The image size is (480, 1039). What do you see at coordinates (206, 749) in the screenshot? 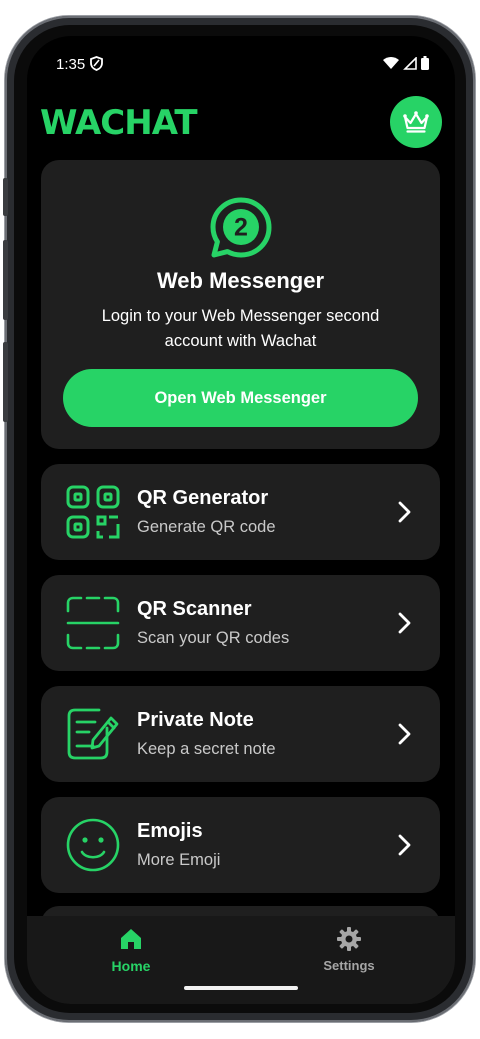
I see `feature-subtitle: Keep a secret note` at bounding box center [206, 749].